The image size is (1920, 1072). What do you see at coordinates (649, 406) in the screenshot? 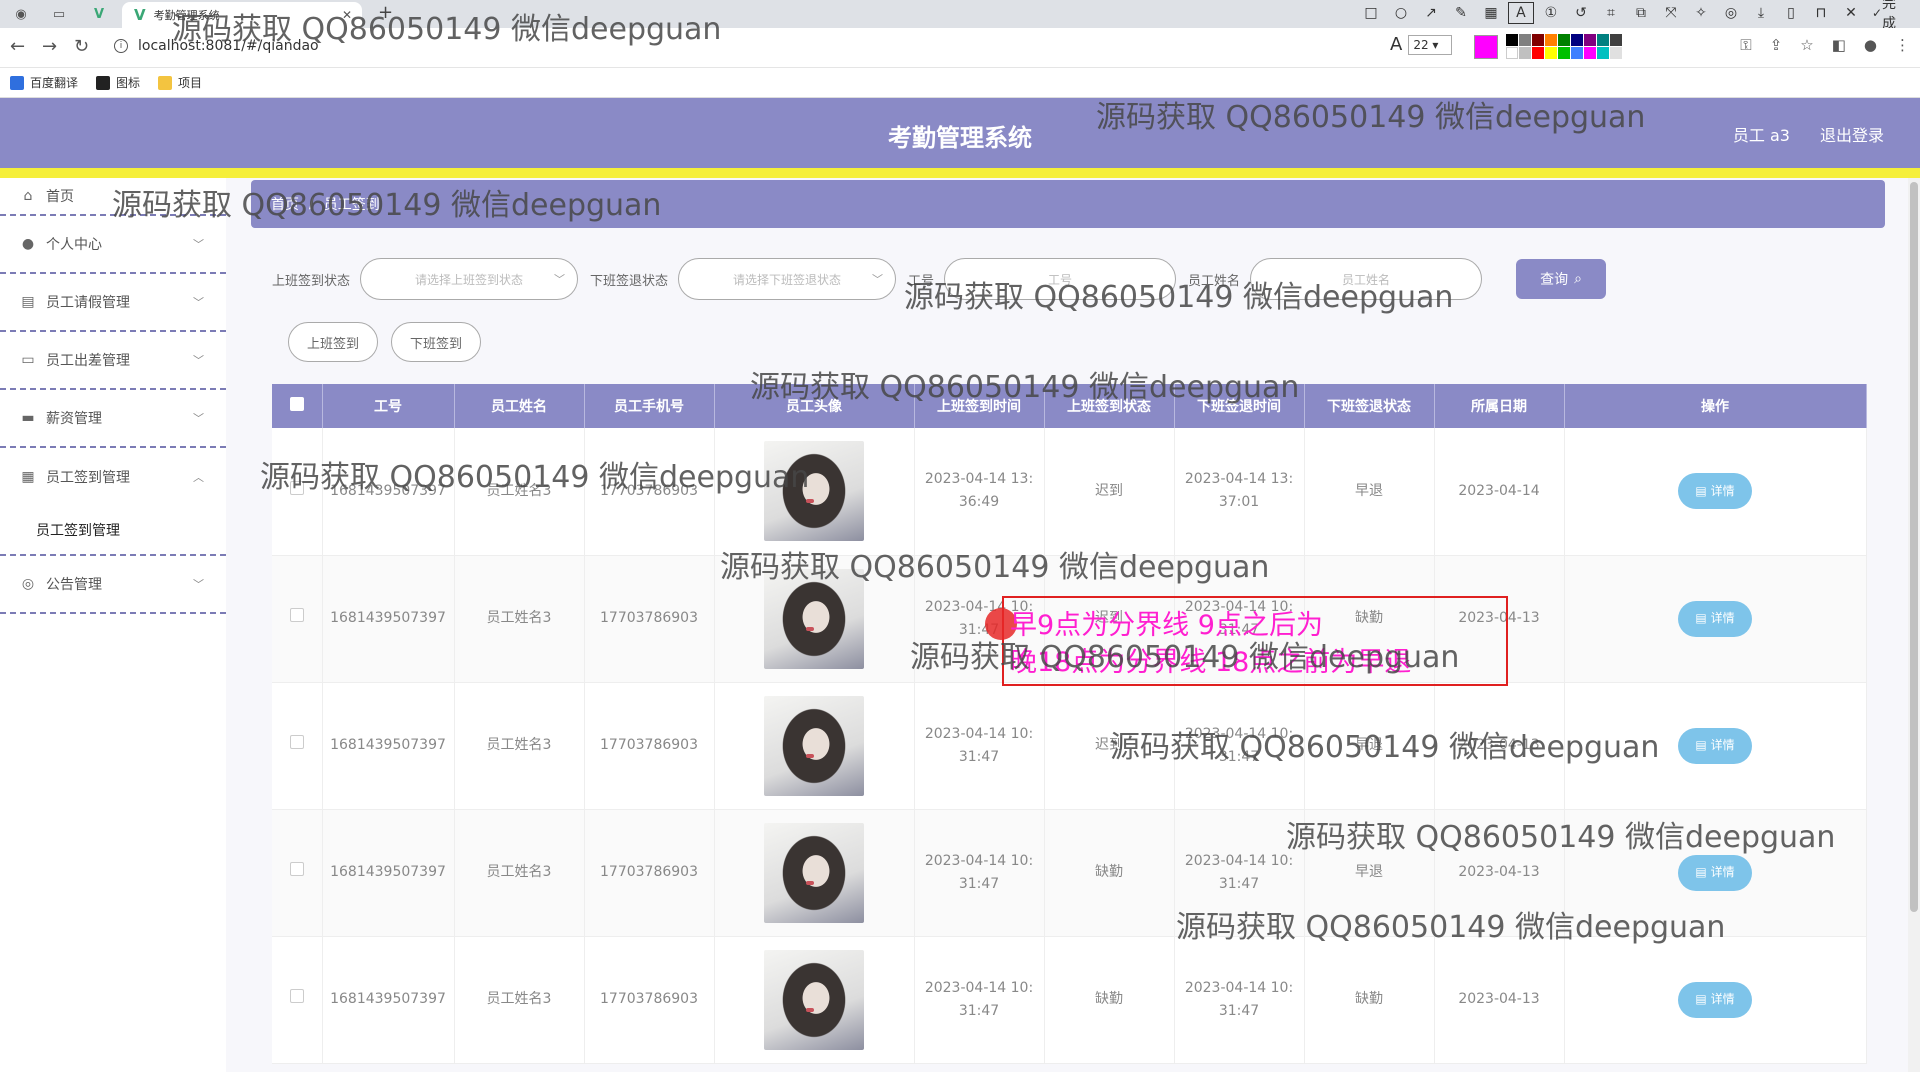
I see `col-header: 员工手机号` at bounding box center [649, 406].